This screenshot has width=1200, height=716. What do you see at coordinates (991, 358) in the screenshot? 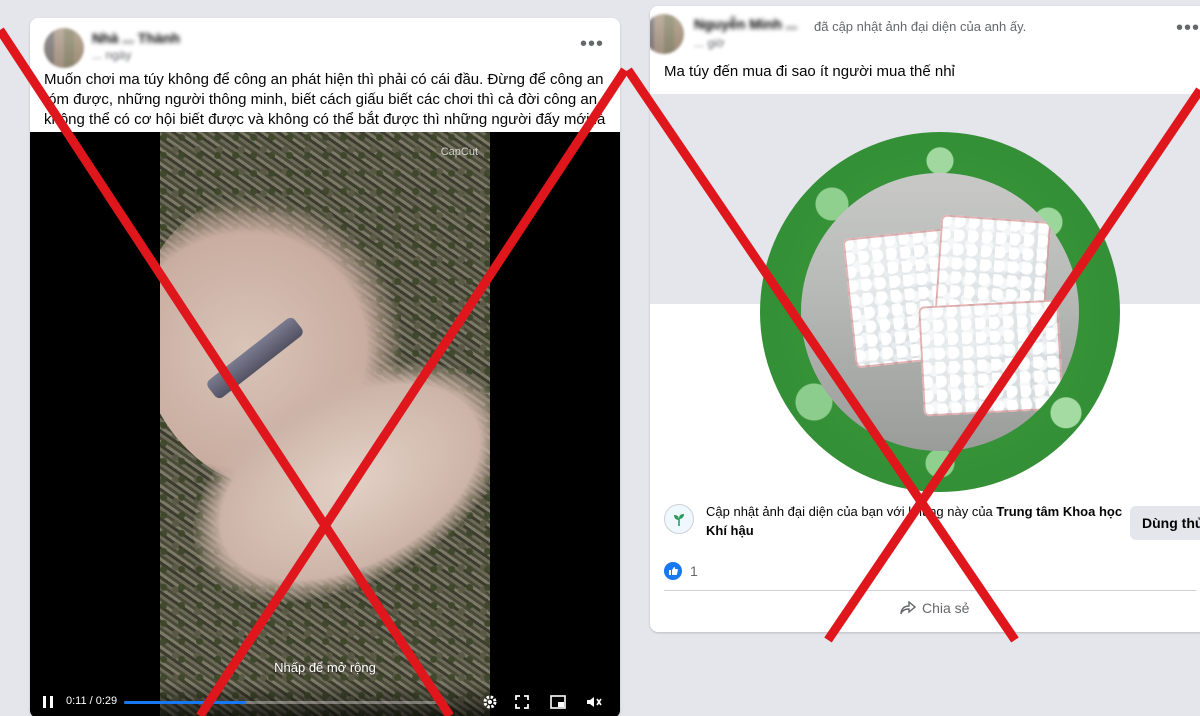
I see `product-bag-image` at bounding box center [991, 358].